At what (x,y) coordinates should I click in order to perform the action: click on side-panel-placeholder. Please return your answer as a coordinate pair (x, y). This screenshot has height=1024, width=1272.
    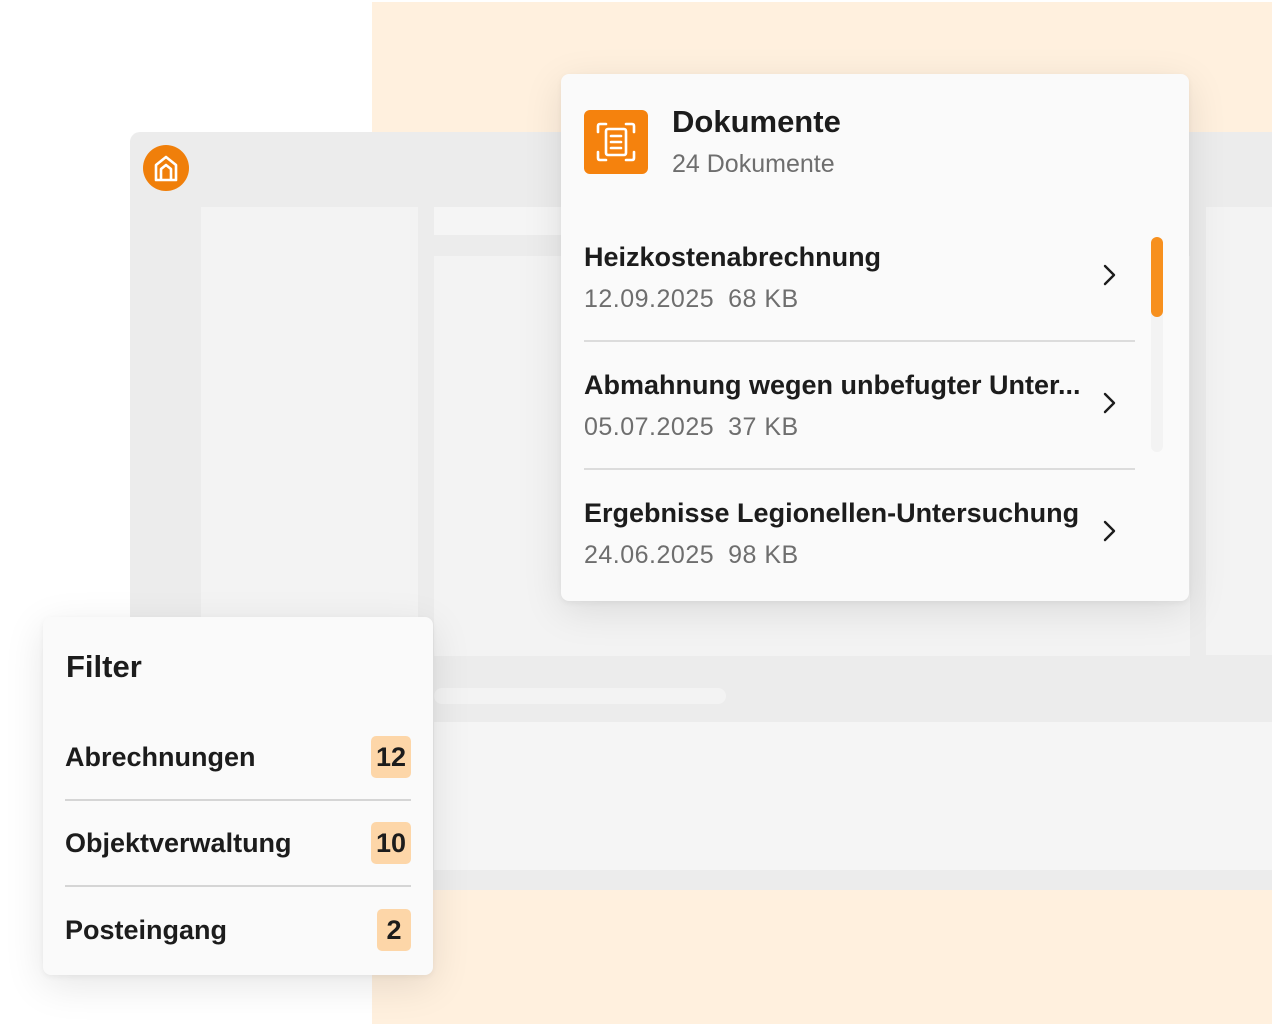
    Looking at the image, I should click on (1239, 431).